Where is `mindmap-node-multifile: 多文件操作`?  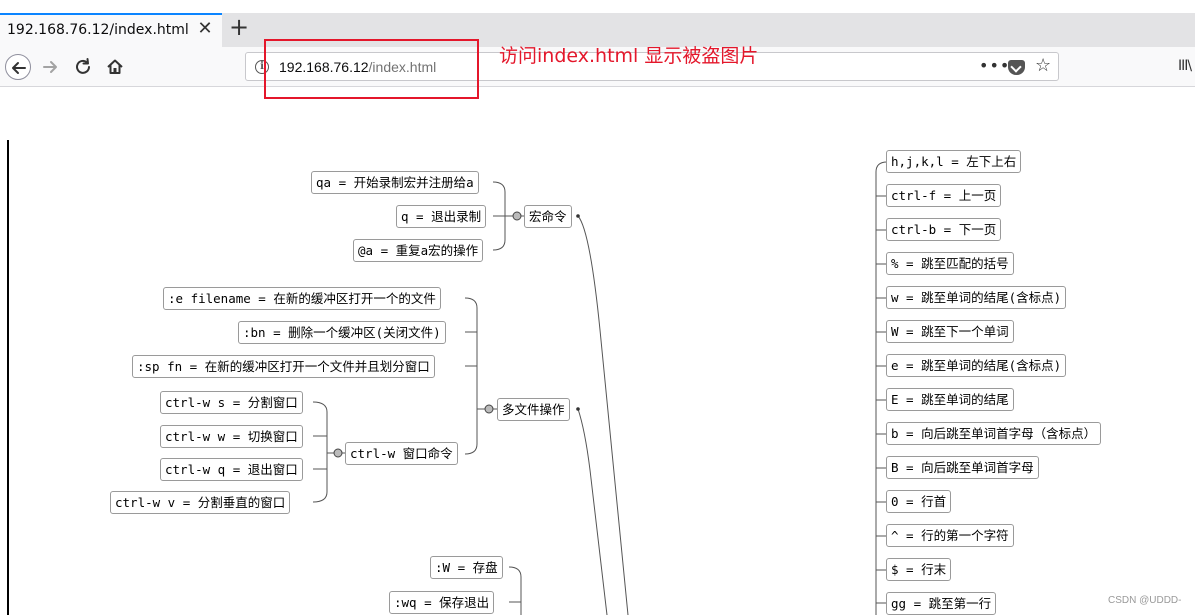 mindmap-node-multifile: 多文件操作 is located at coordinates (533, 409).